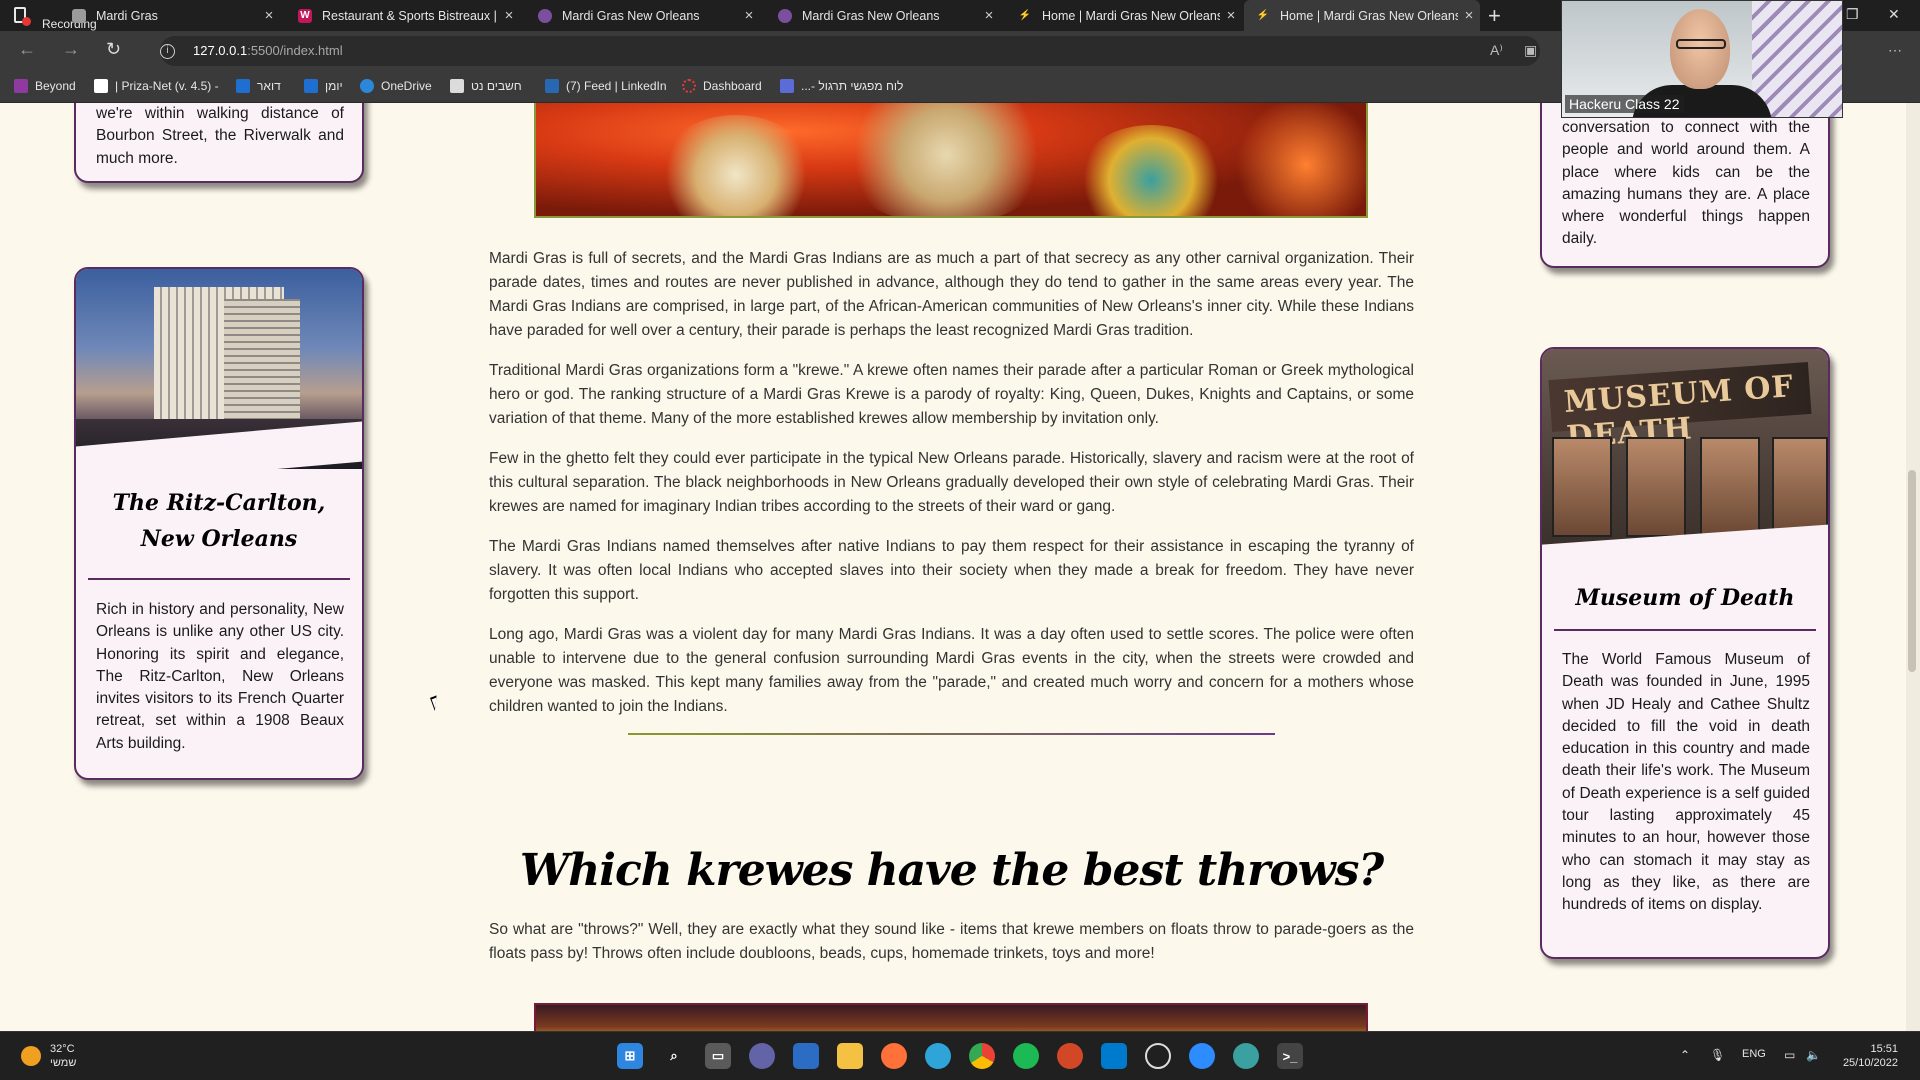  What do you see at coordinates (850, 51) in the screenshot?
I see `address-bar: i 127.0.0.1:5500/index.html` at bounding box center [850, 51].